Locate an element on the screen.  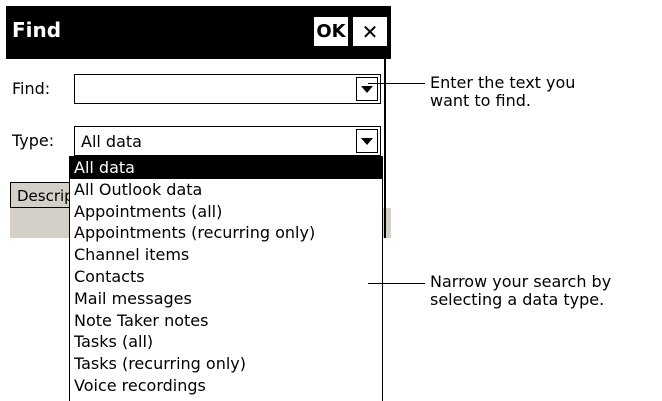
find-input is located at coordinates (227, 89).